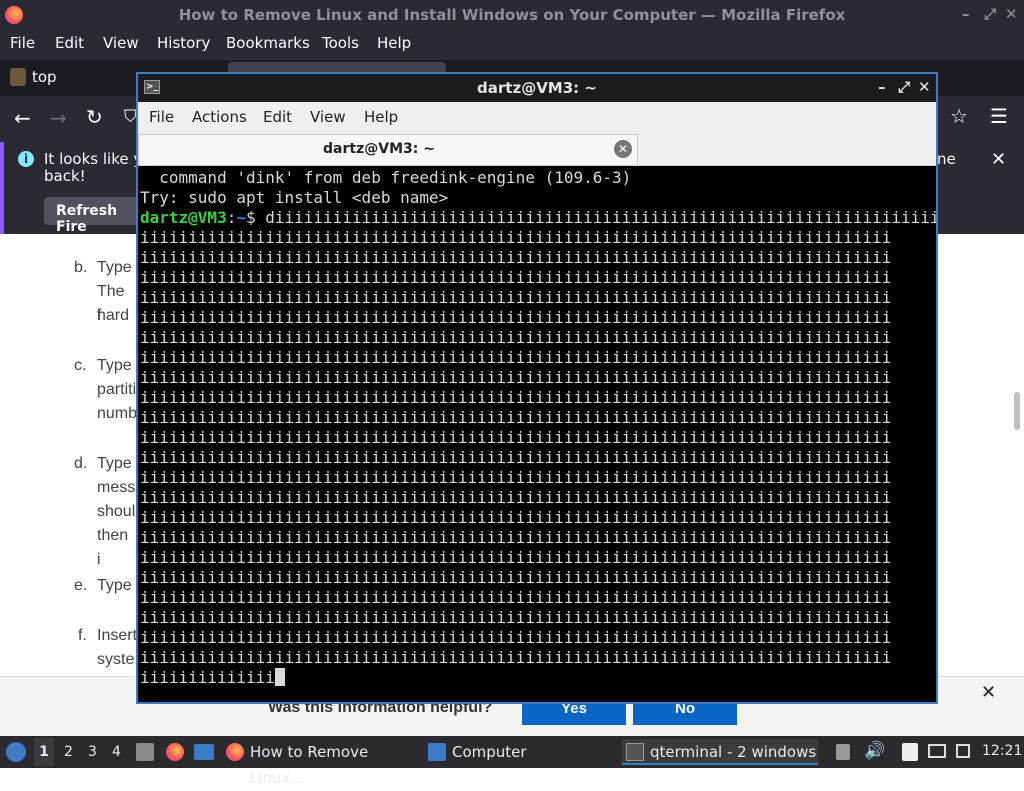 The image size is (1024, 791). I want to click on terminal-menu-edit: Edit, so click(277, 117).